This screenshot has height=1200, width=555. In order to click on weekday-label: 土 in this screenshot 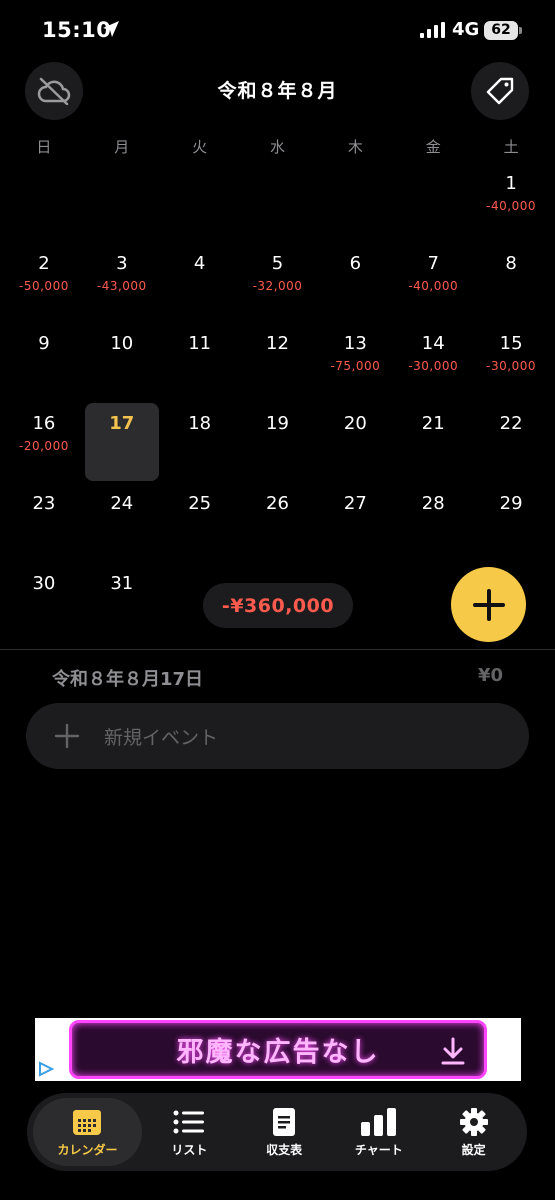, I will do `click(511, 147)`.